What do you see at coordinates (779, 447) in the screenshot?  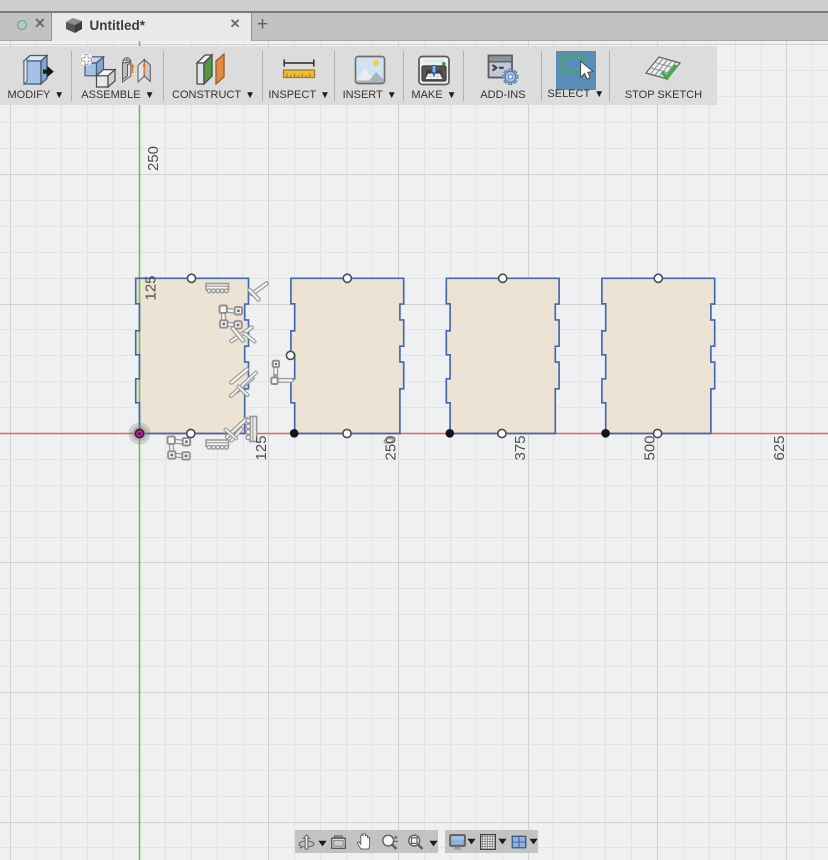 I see `svg-text: 625` at bounding box center [779, 447].